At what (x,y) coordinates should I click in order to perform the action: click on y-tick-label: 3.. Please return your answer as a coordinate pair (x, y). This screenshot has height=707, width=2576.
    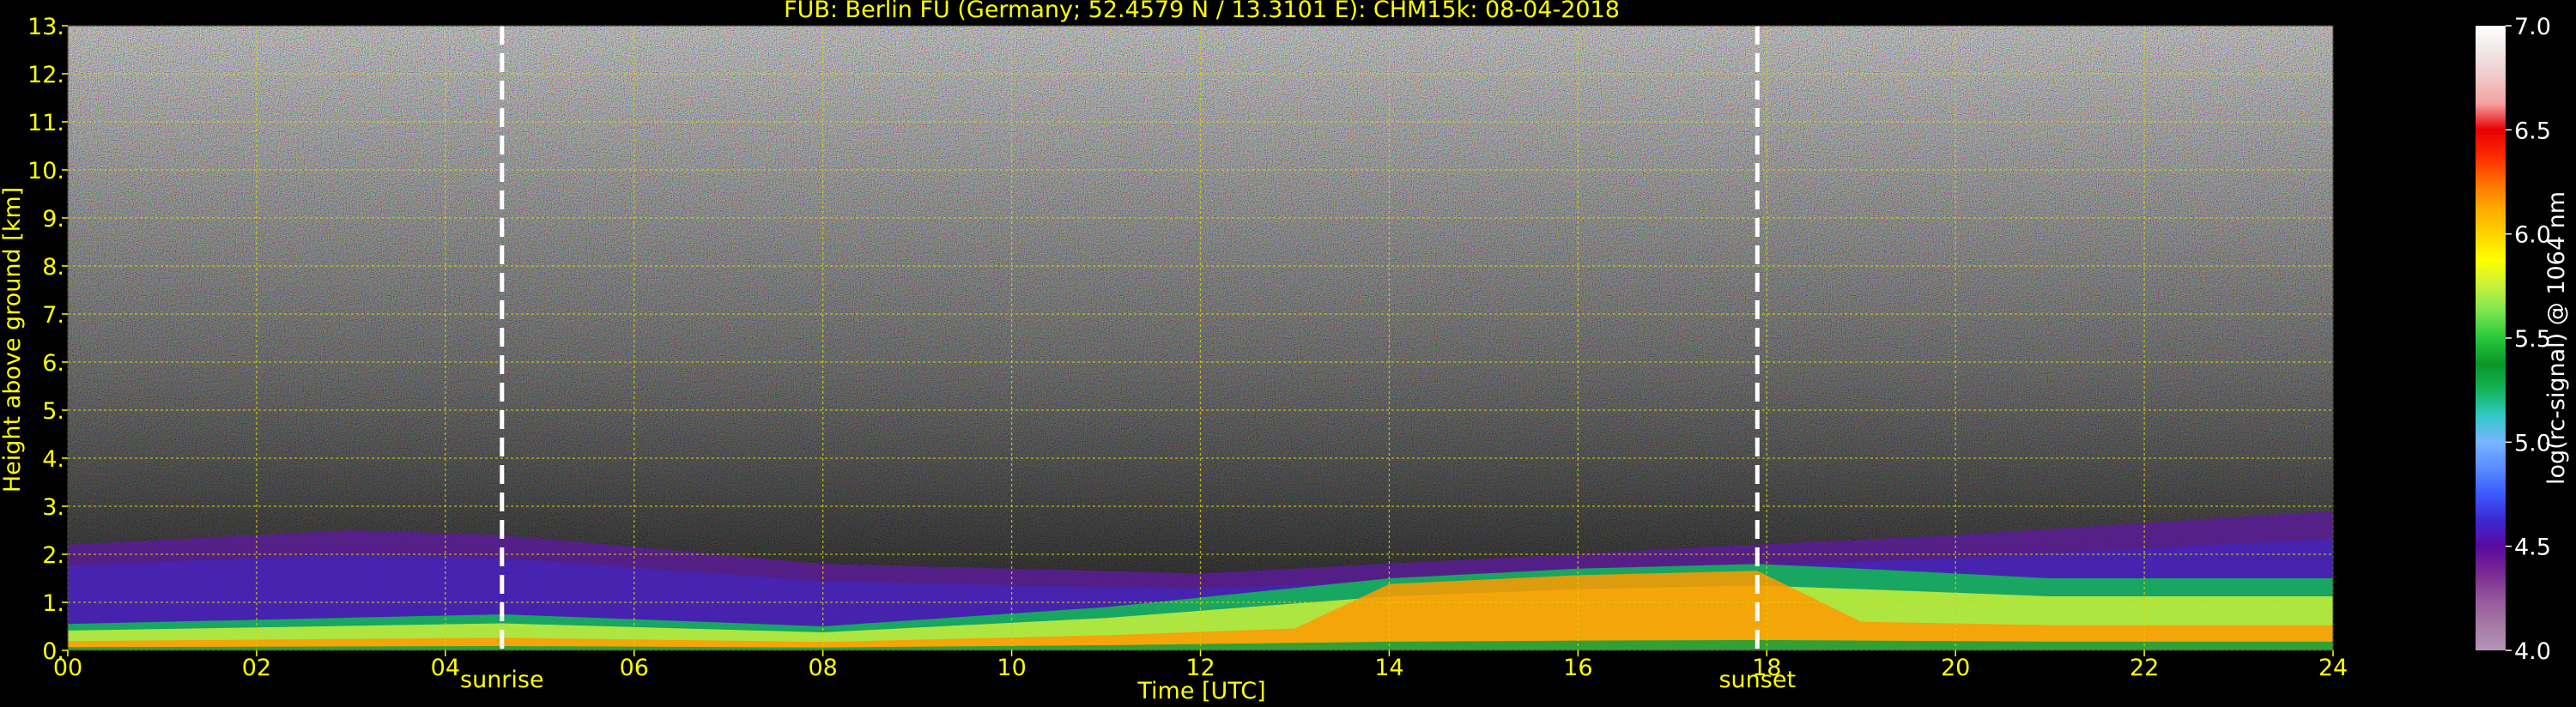
    Looking at the image, I should click on (53, 508).